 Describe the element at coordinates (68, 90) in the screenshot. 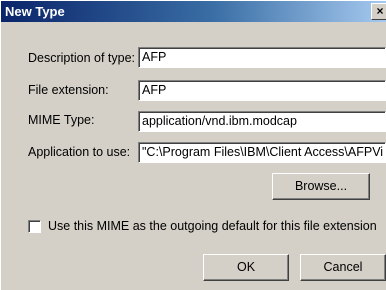

I see `extension-label: File extension:` at that location.